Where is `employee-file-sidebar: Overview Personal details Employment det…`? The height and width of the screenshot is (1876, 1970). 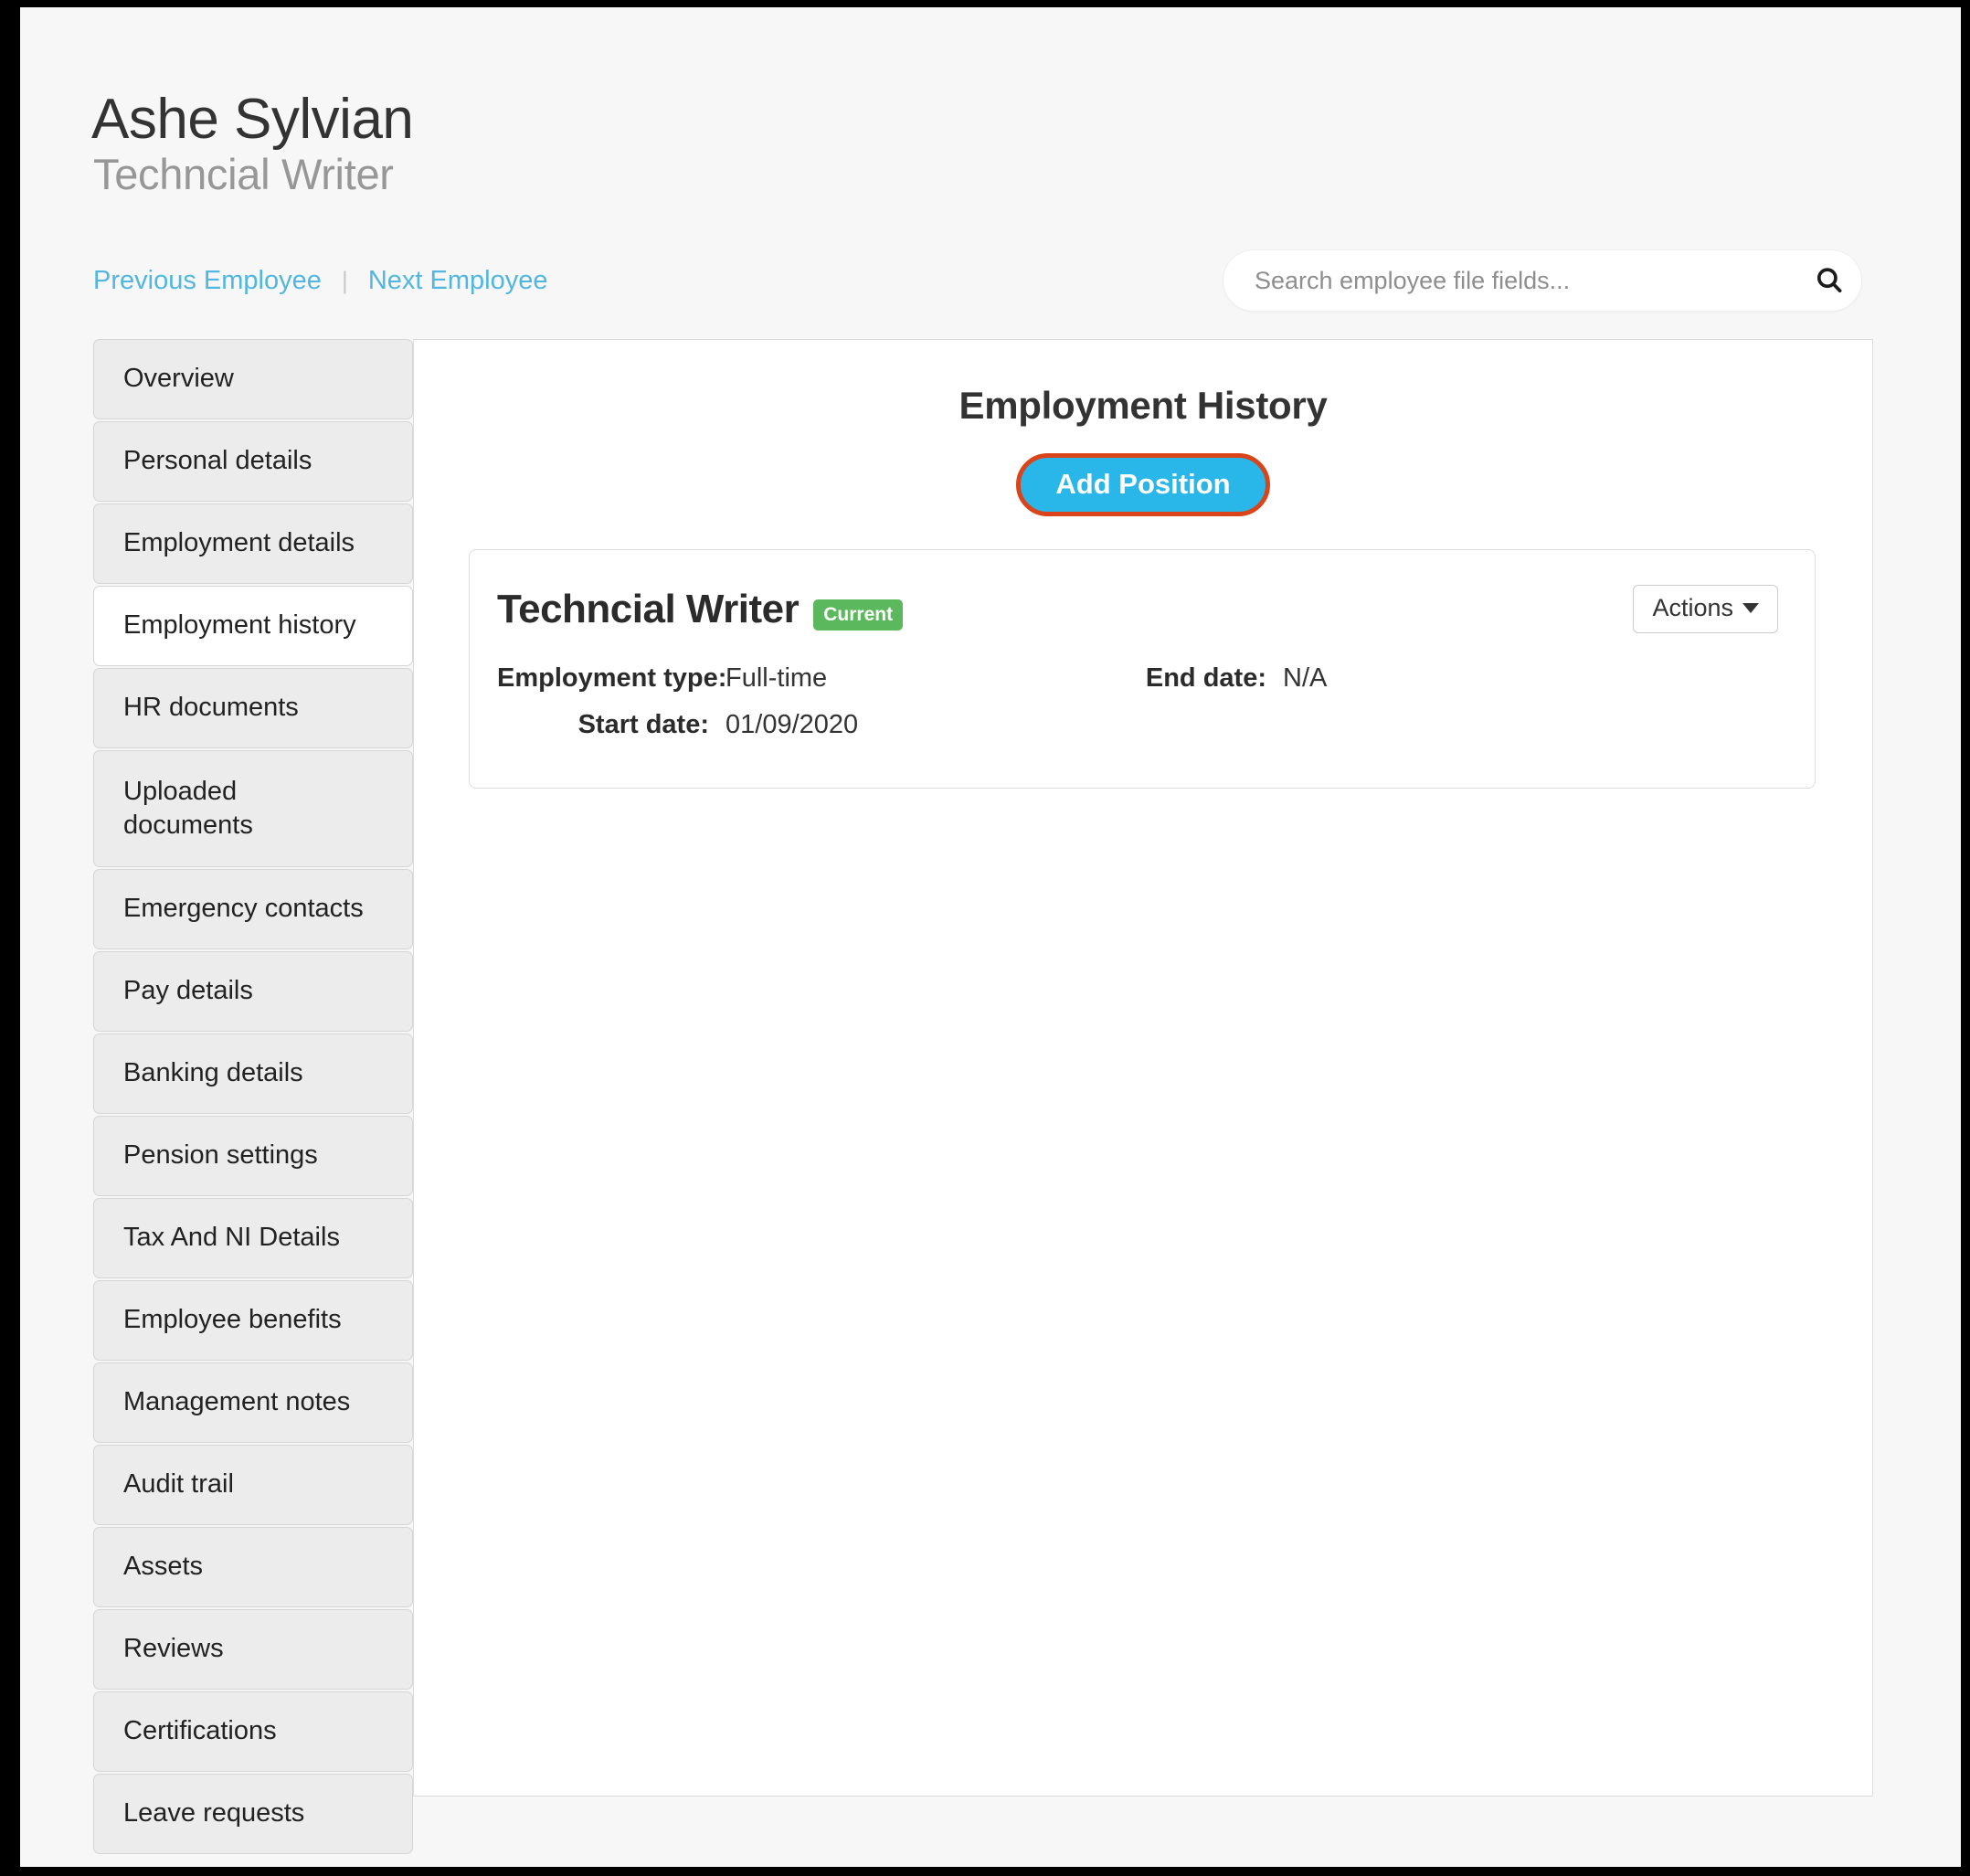
employee-file-sidebar: Overview Personal details Employment det… is located at coordinates (253, 1097).